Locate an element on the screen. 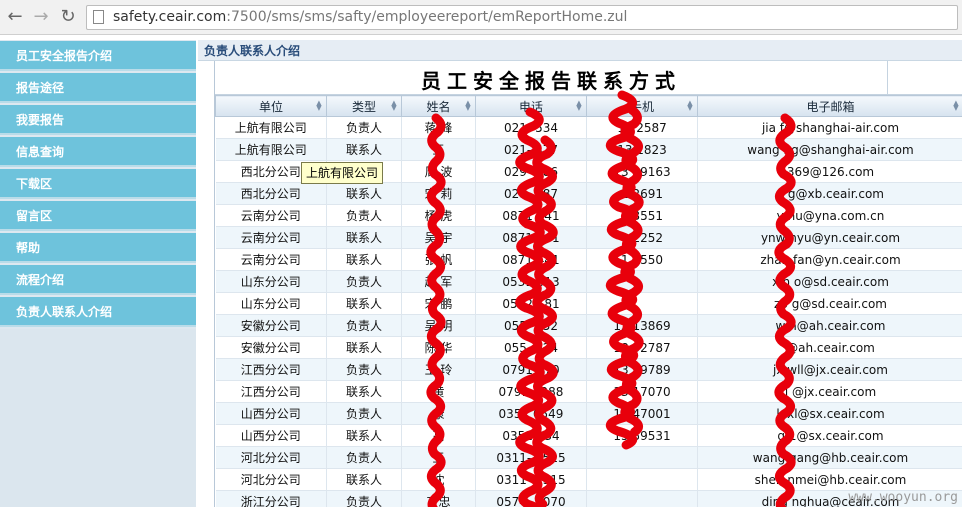 This screenshot has height=507, width=962. cell-unit: 山西分公司 is located at coordinates (271, 435).